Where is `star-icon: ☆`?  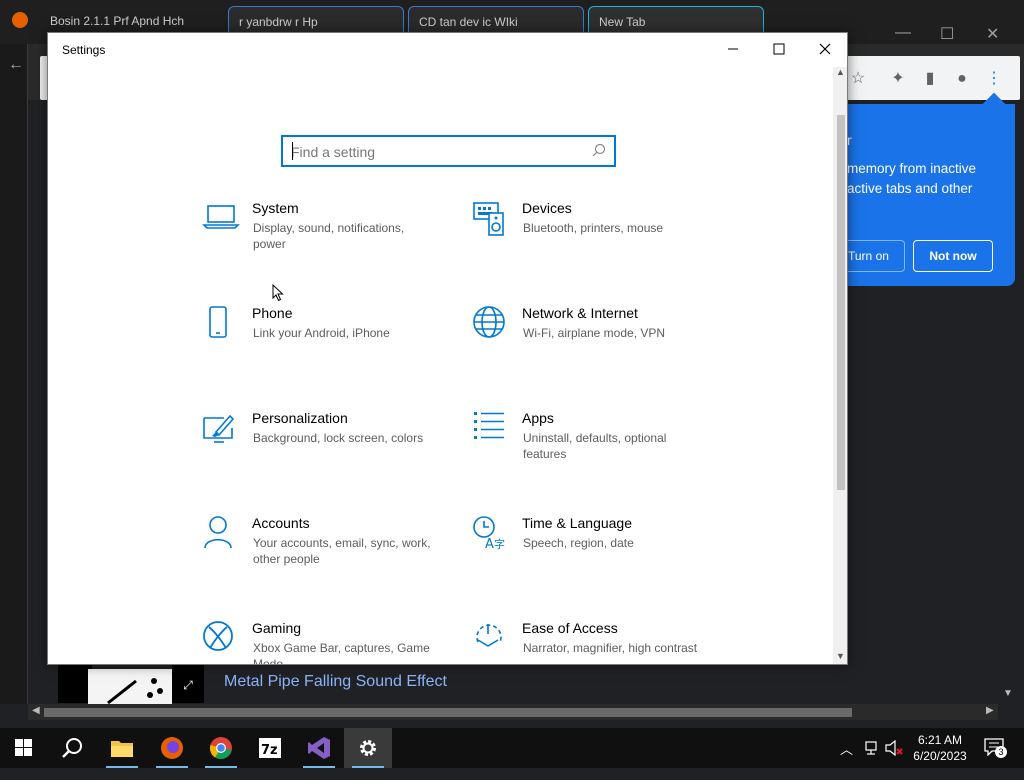
star-icon: ☆ is located at coordinates (858, 79).